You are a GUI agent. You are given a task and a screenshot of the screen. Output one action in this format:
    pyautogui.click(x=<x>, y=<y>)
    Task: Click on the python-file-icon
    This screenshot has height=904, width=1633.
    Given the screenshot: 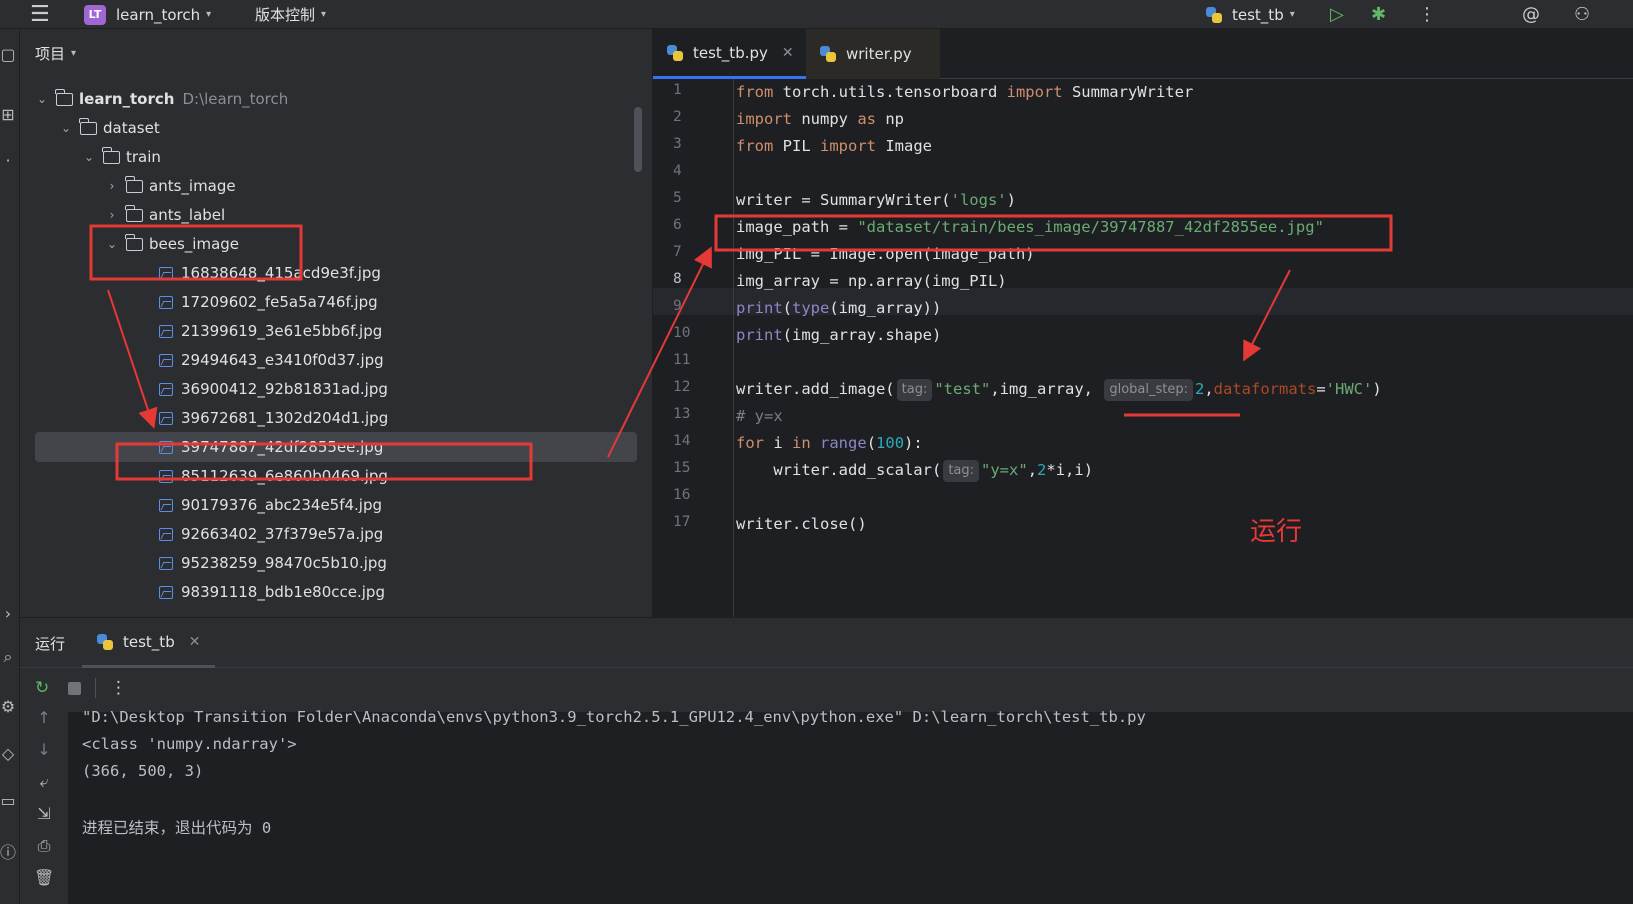 What is the action you would take?
    pyautogui.click(x=675, y=52)
    